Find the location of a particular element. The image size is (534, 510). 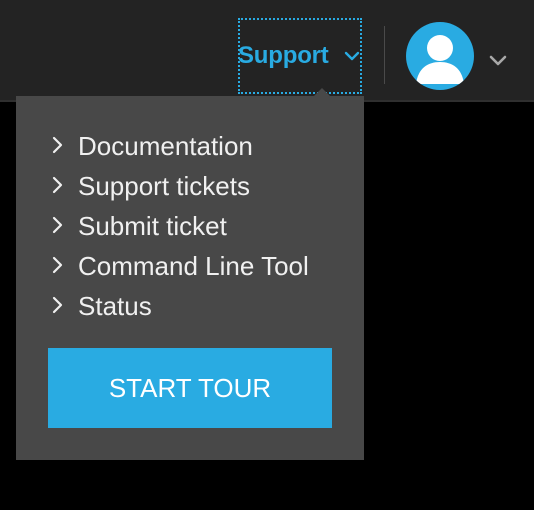

user-icon is located at coordinates (440, 59).